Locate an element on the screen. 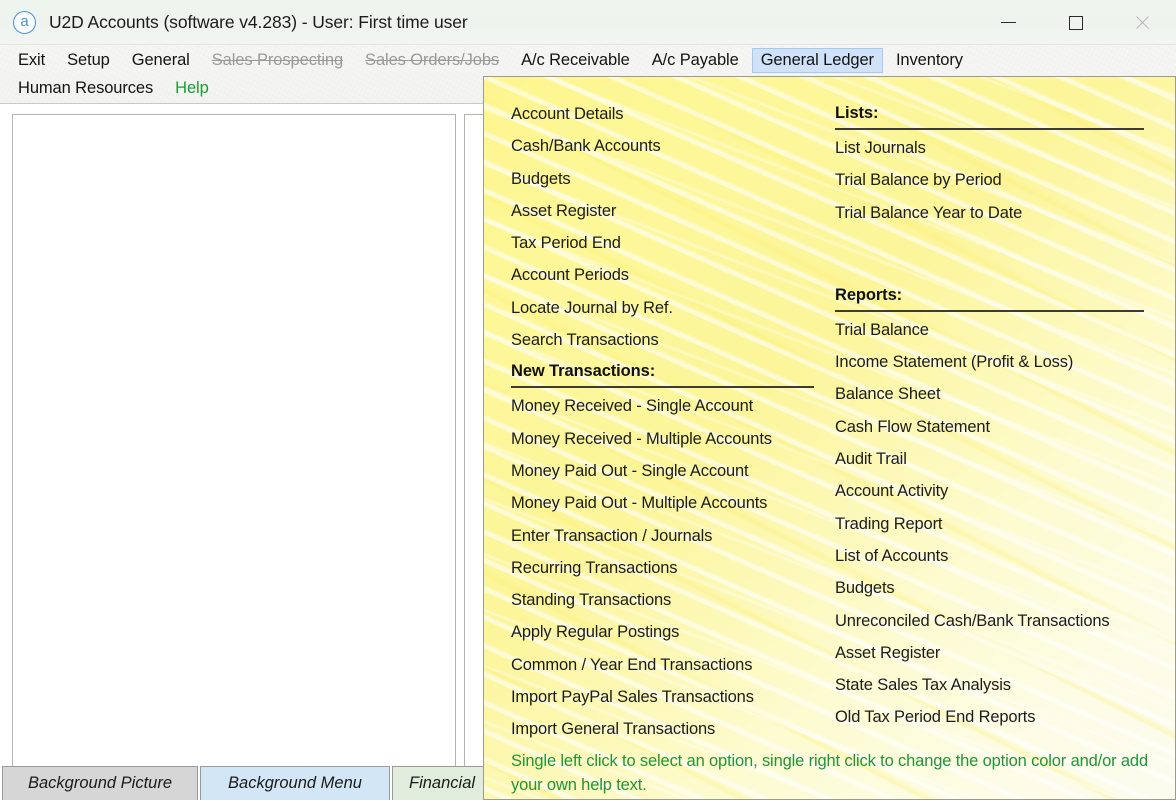 The height and width of the screenshot is (800, 1176). minimize-icon is located at coordinates (1008, 22).